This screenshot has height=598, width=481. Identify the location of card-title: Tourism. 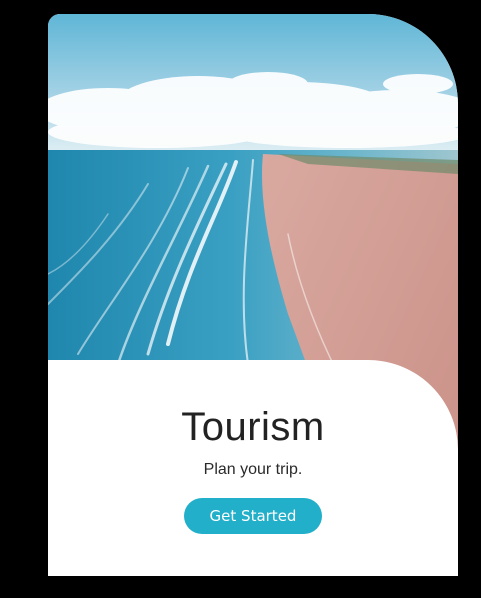
(253, 427).